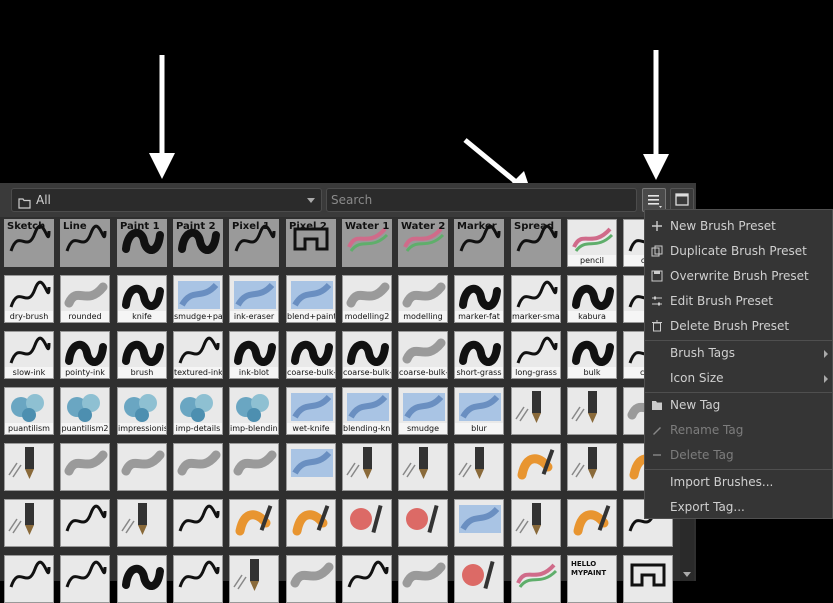 The height and width of the screenshot is (603, 833). I want to click on brush-preset-tile: short-grass, so click(479, 355).